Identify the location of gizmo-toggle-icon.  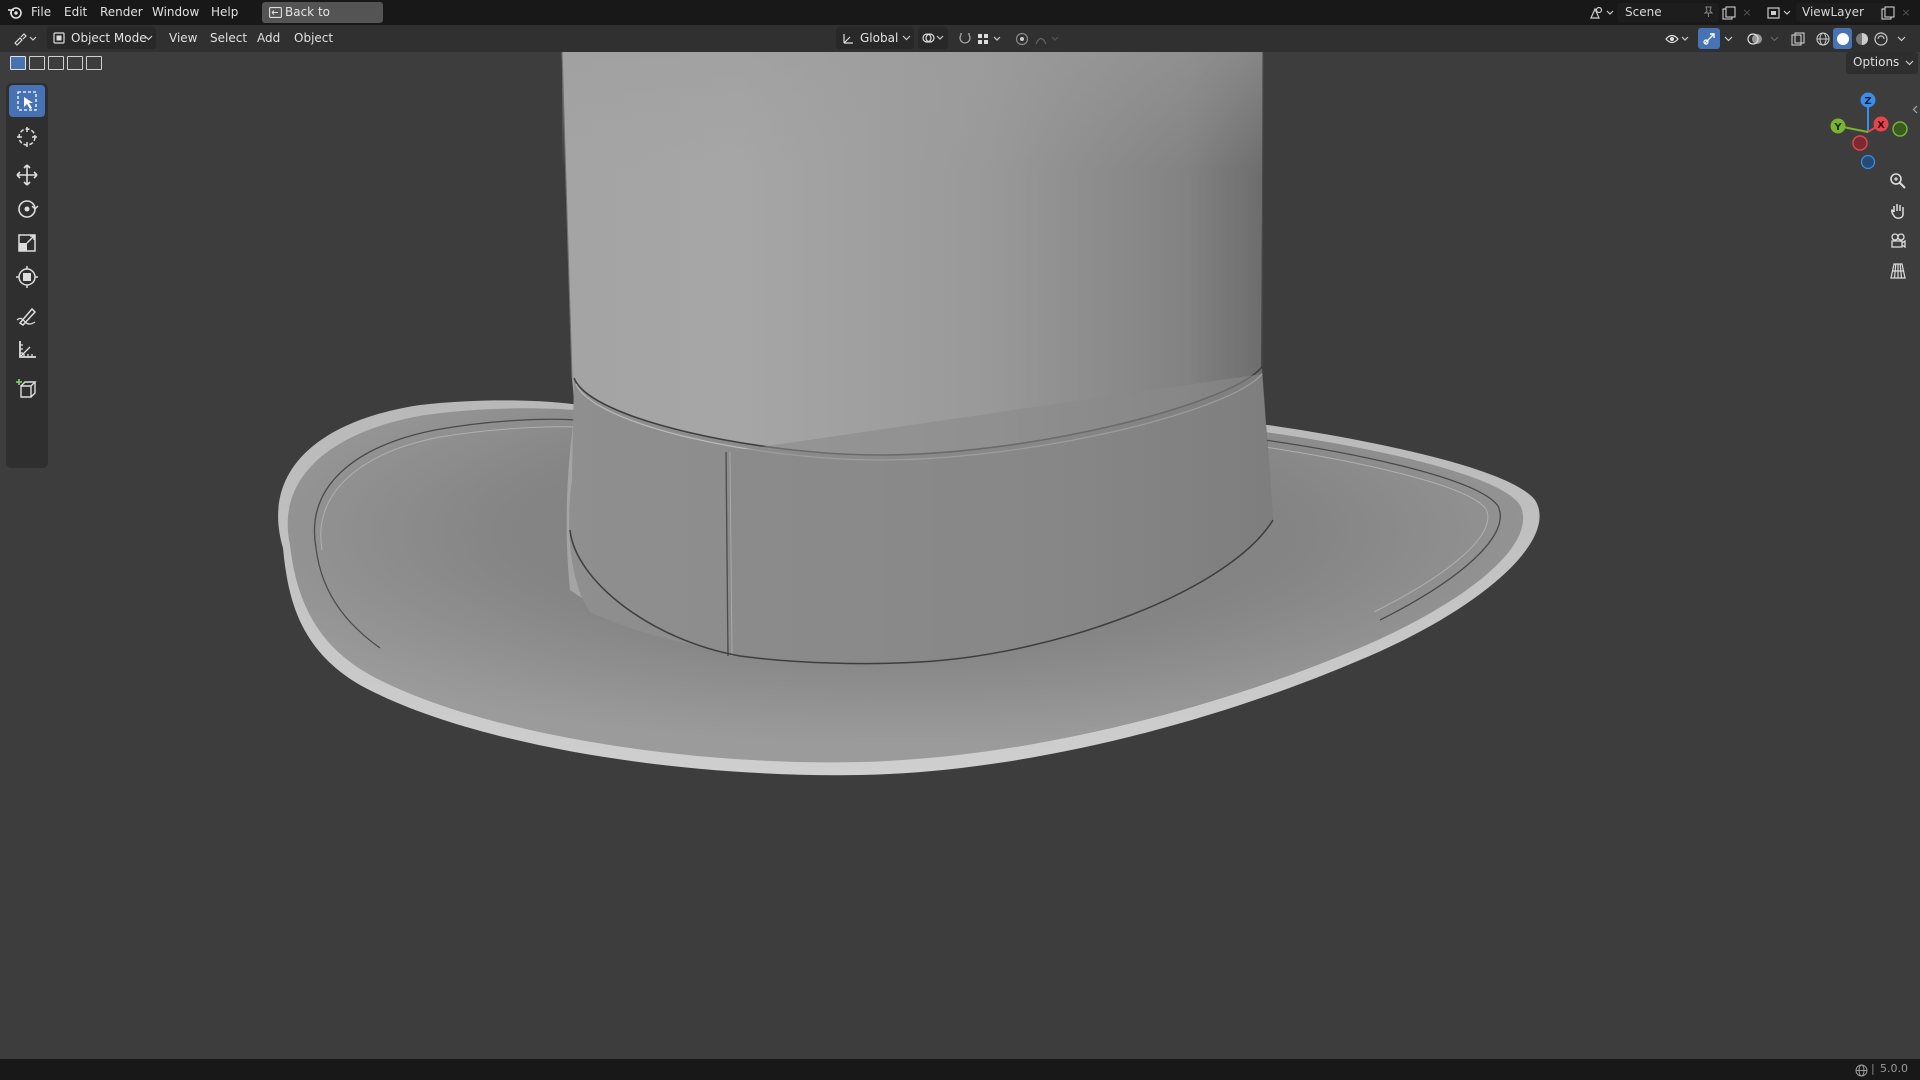
(1709, 38).